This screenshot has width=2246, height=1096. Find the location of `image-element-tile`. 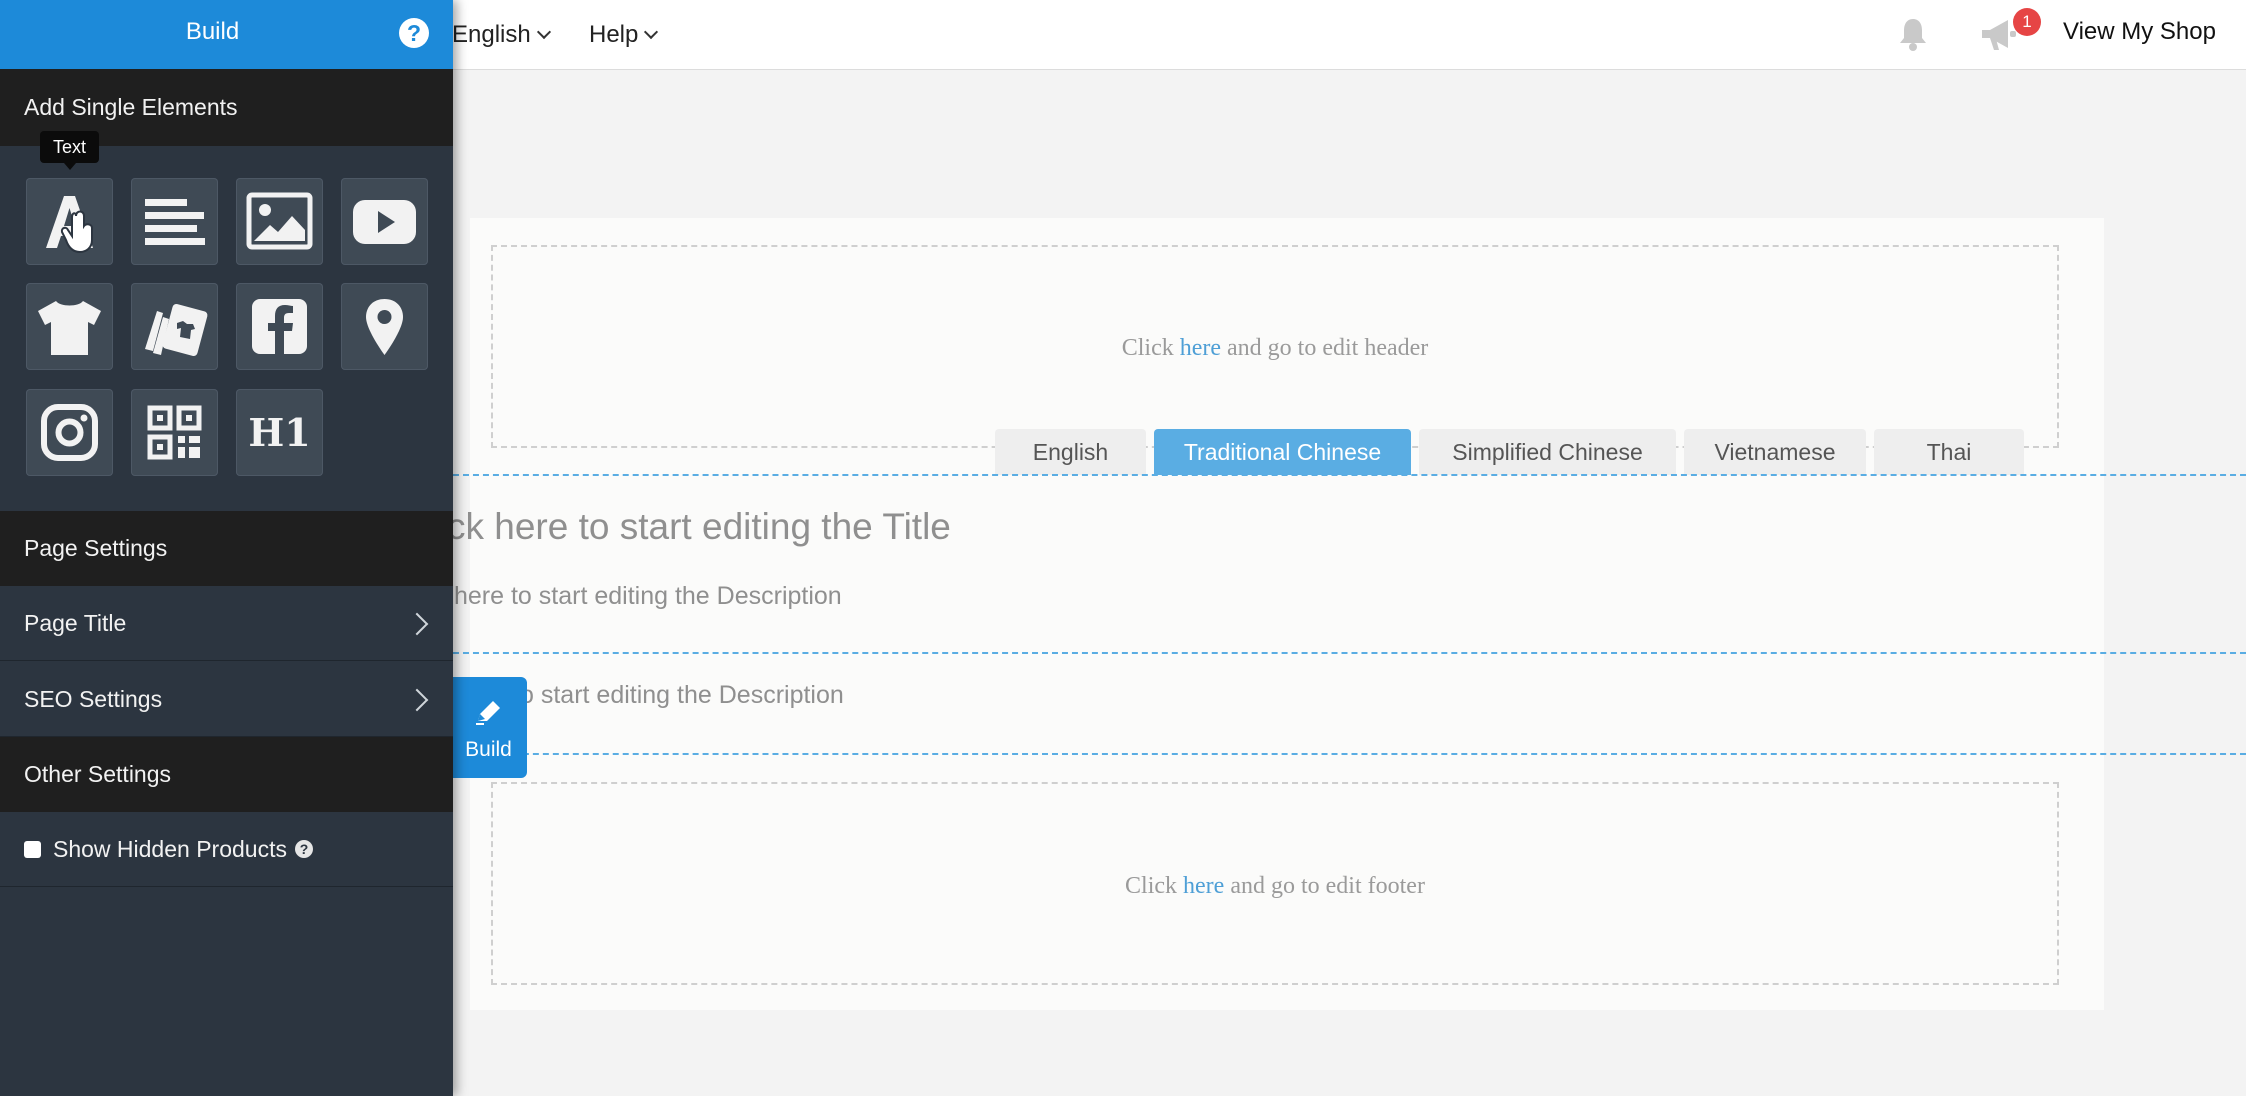

image-element-tile is located at coordinates (279, 221).